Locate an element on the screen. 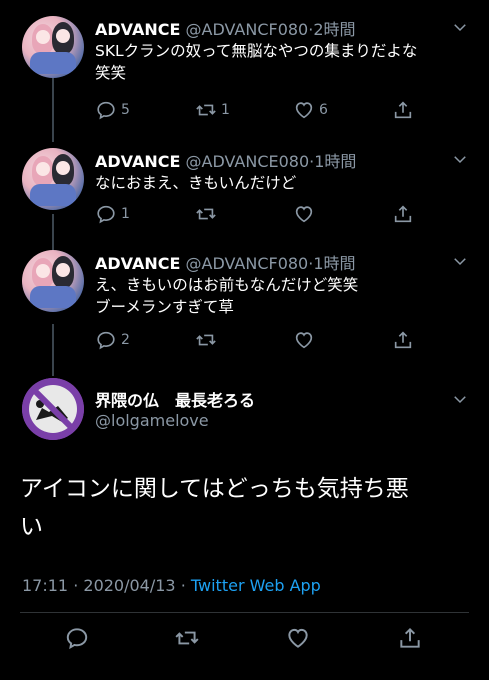  source-link: Twitter Web App is located at coordinates (256, 585).